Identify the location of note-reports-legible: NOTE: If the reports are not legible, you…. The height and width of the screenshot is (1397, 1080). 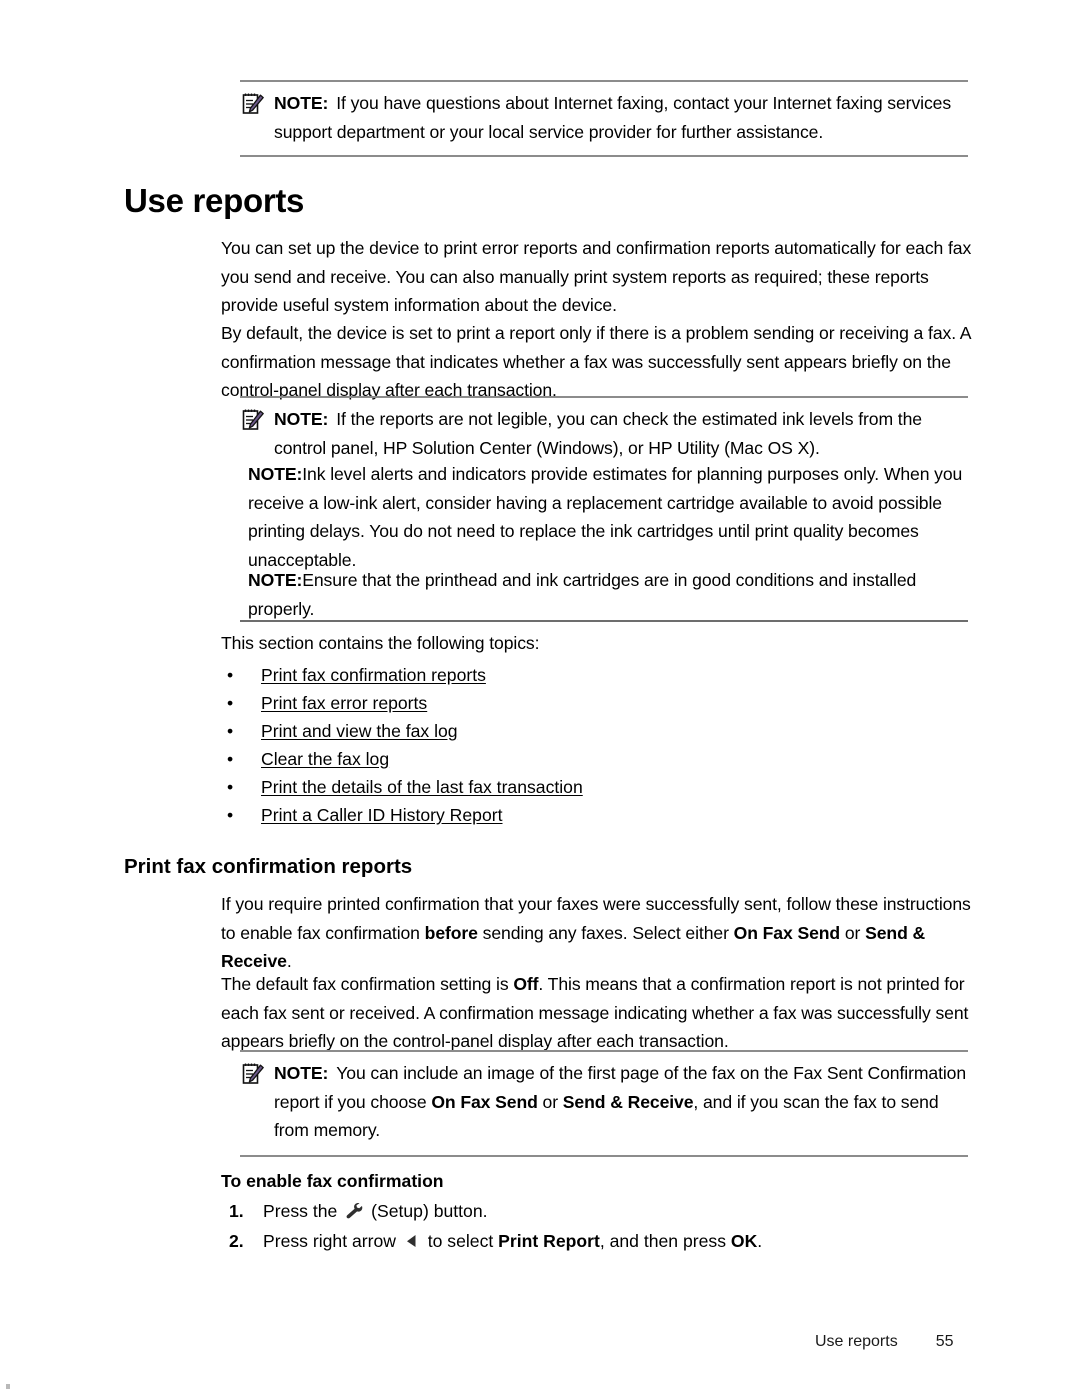
(604, 429).